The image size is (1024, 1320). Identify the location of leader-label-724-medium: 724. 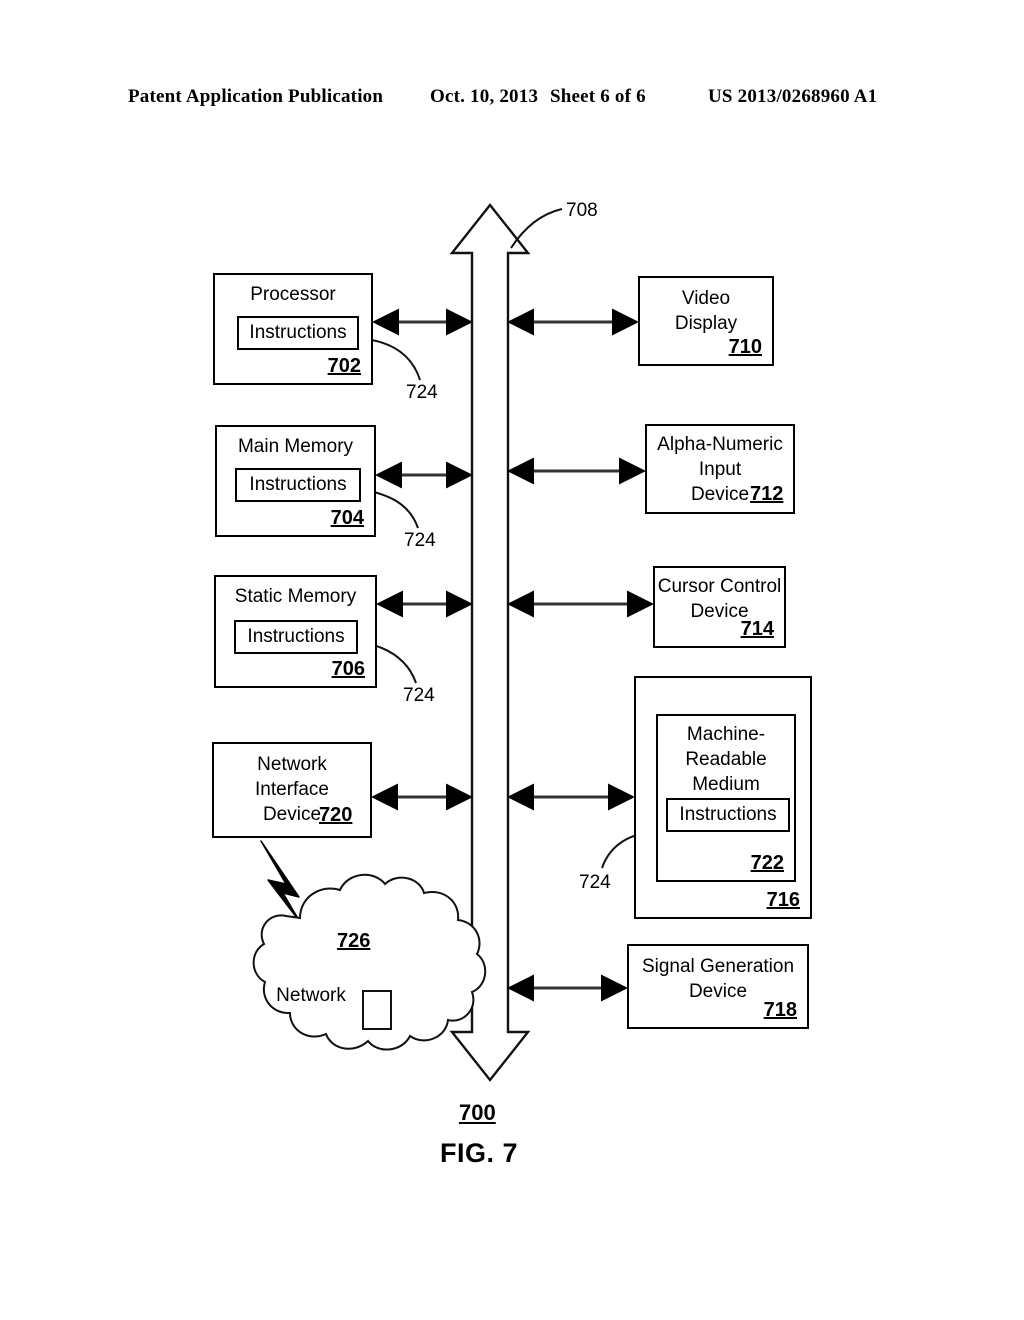
(595, 882).